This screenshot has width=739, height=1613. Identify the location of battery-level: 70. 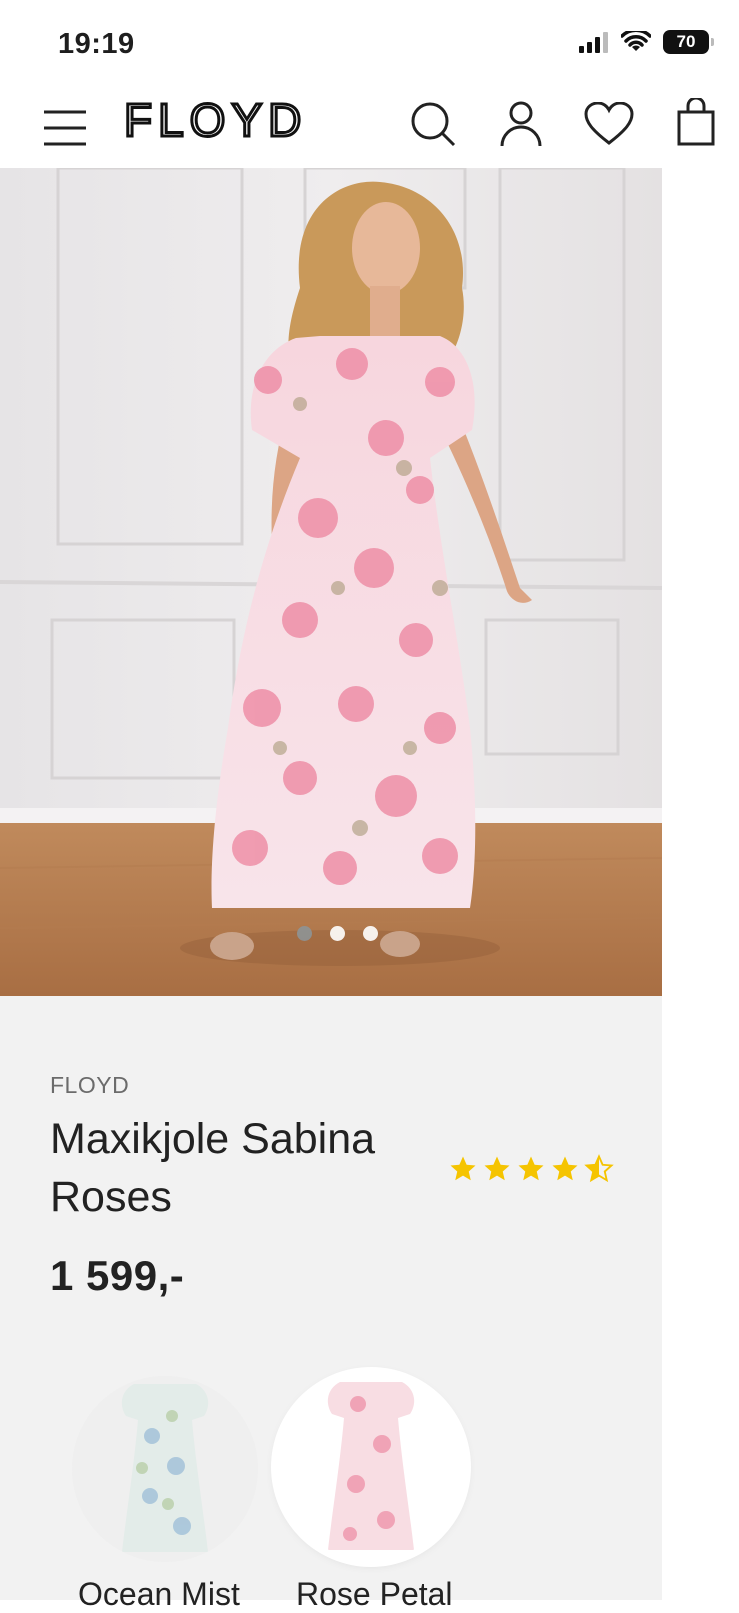
(686, 41).